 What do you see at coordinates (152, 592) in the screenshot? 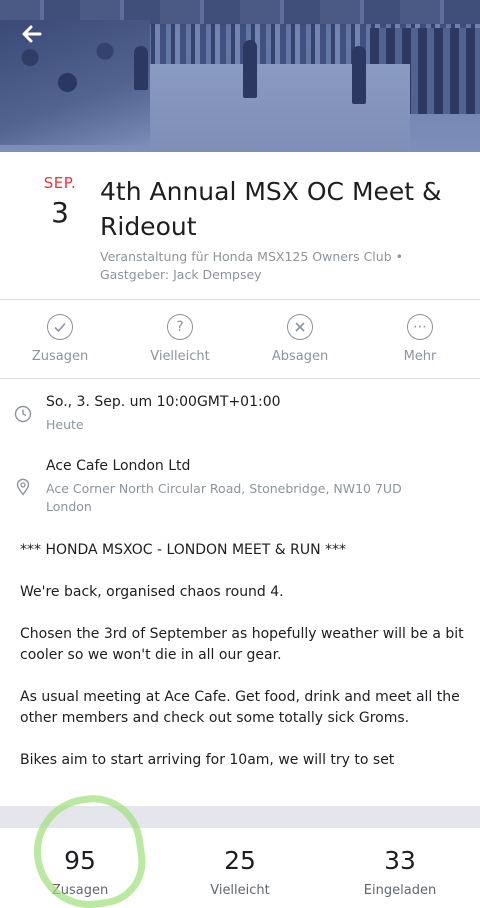
I see `description-paragraph: We're back, organised chaos round 4.` at bounding box center [152, 592].